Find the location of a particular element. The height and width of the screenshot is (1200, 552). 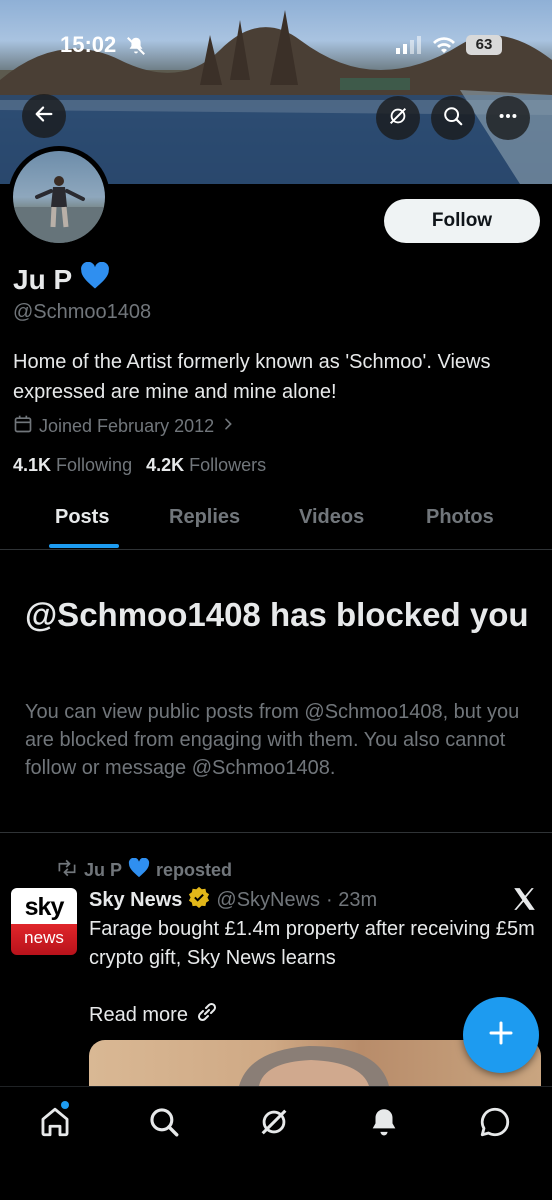

following-link: 4.1K Following is located at coordinates (72, 465).